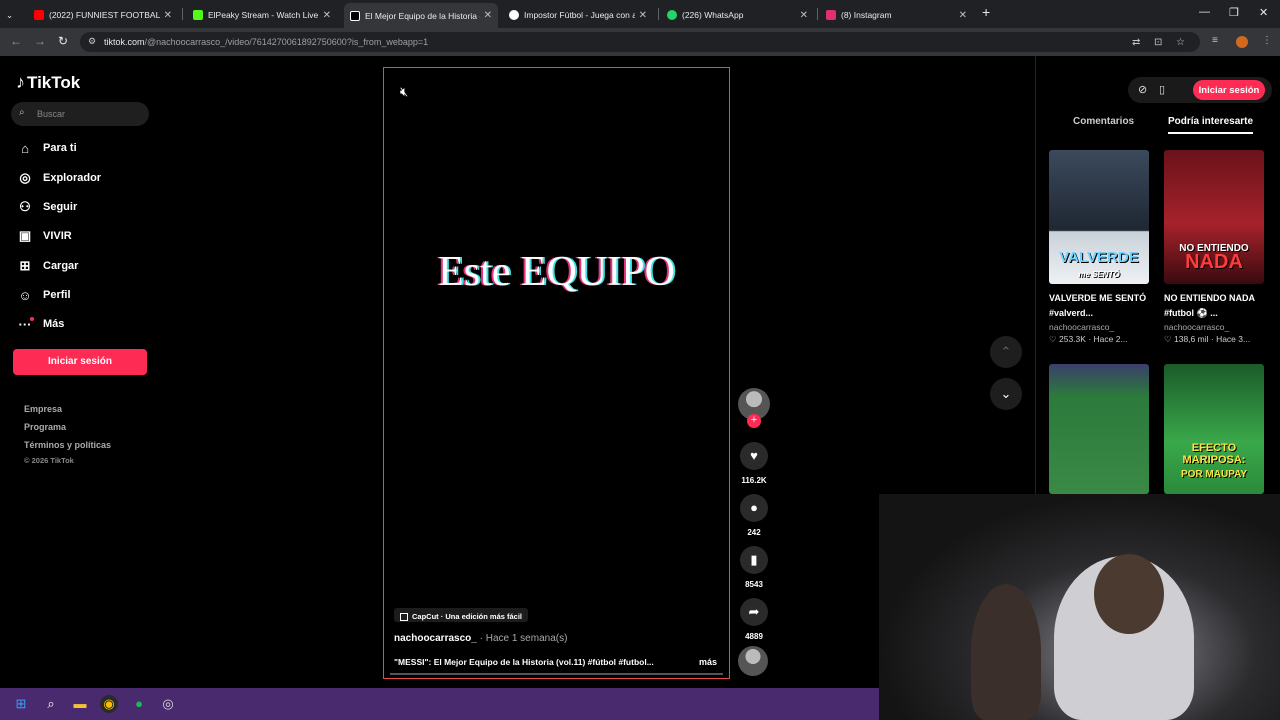 Image resolution: width=1280 pixels, height=720 pixels. What do you see at coordinates (13, 15) in the screenshot?
I see `tab-search-button: ⌄` at bounding box center [13, 15].